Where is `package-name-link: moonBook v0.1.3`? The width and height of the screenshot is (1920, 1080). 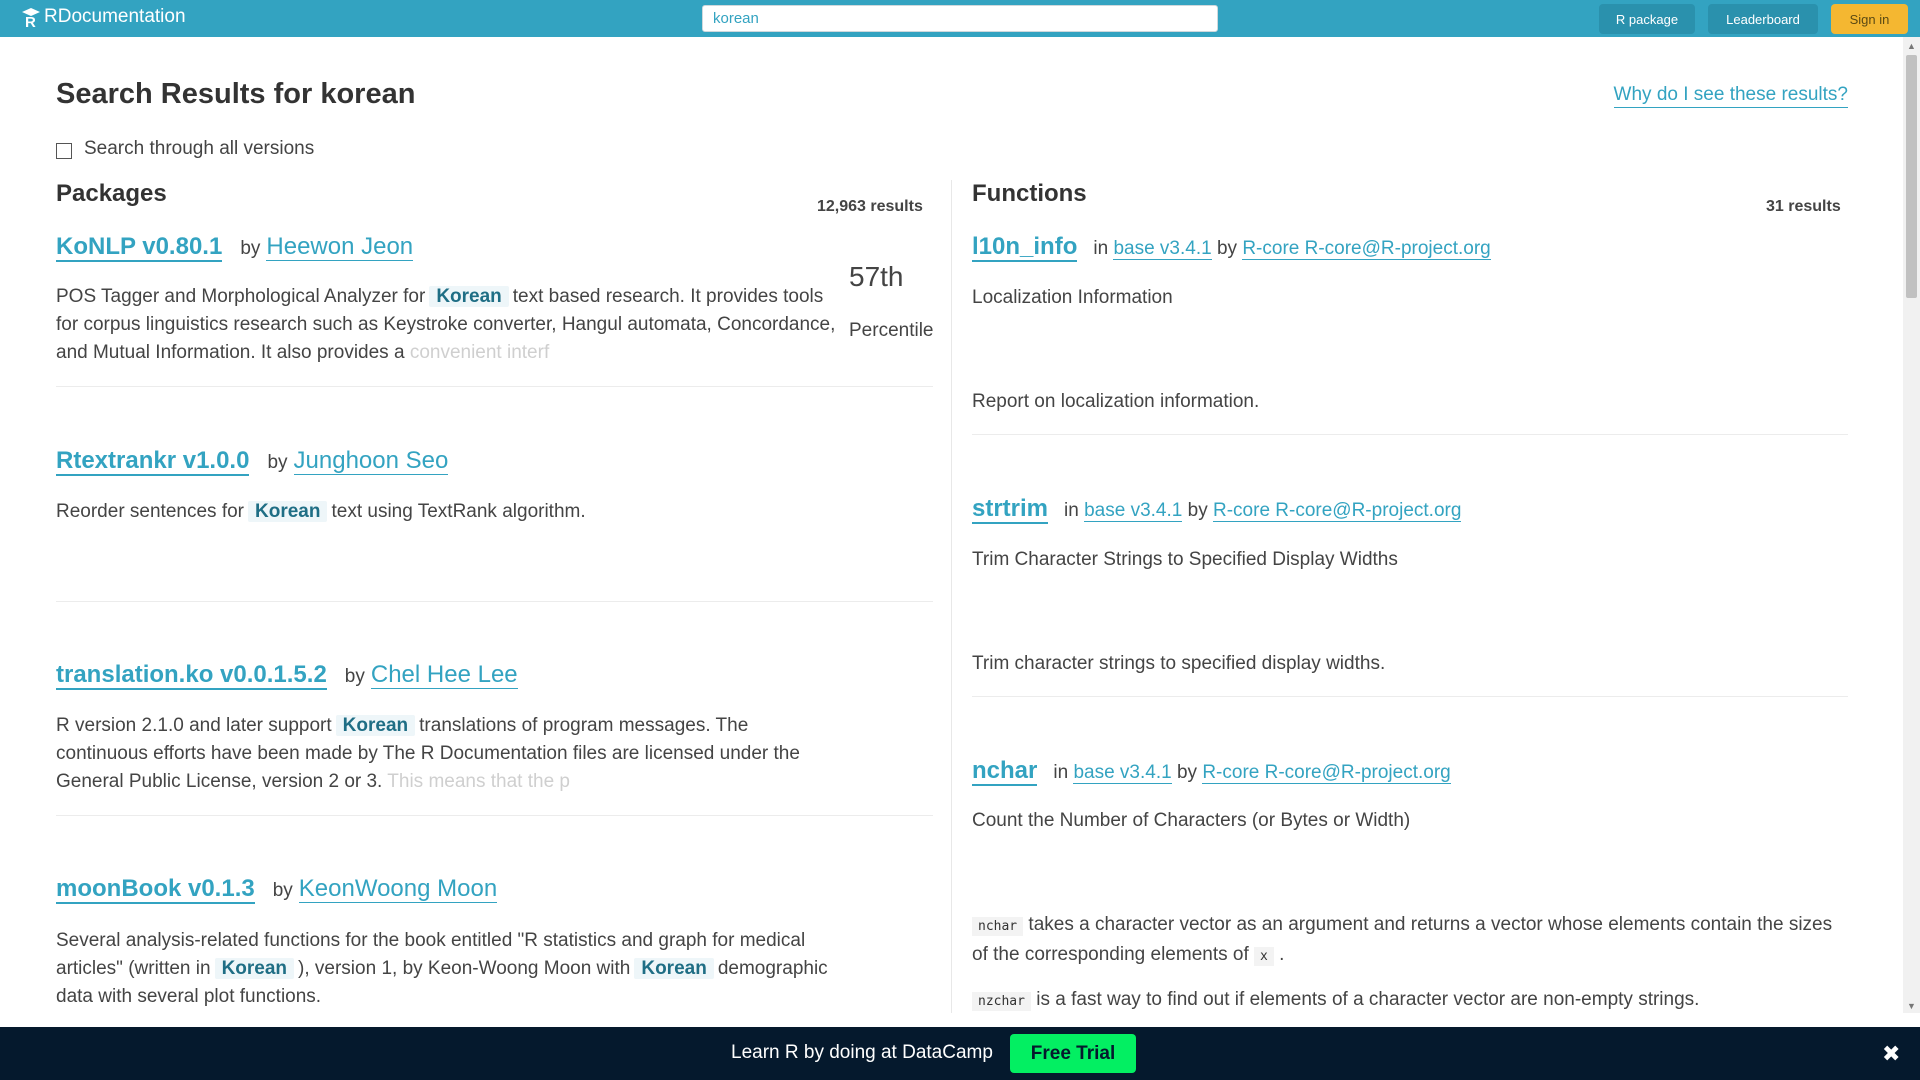
package-name-link: moonBook v0.1.3 is located at coordinates (155, 890).